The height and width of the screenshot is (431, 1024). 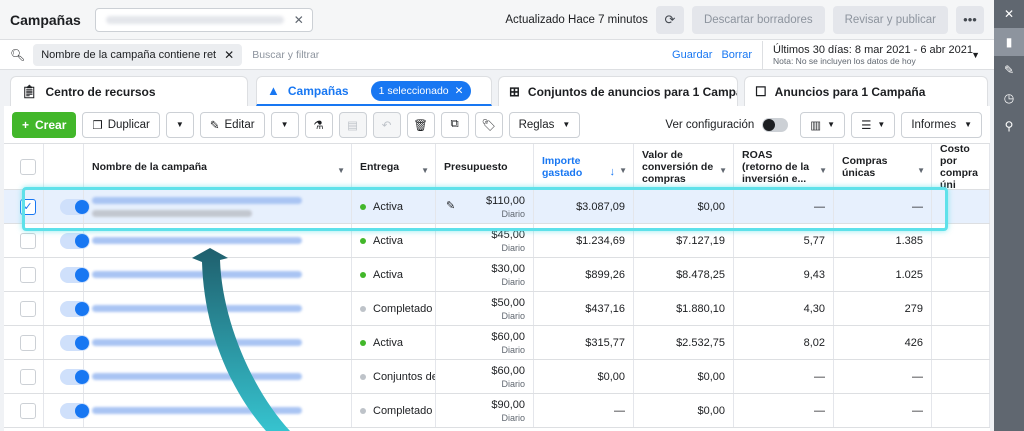 I want to click on delivery-status: Activa, so click(x=388, y=342).